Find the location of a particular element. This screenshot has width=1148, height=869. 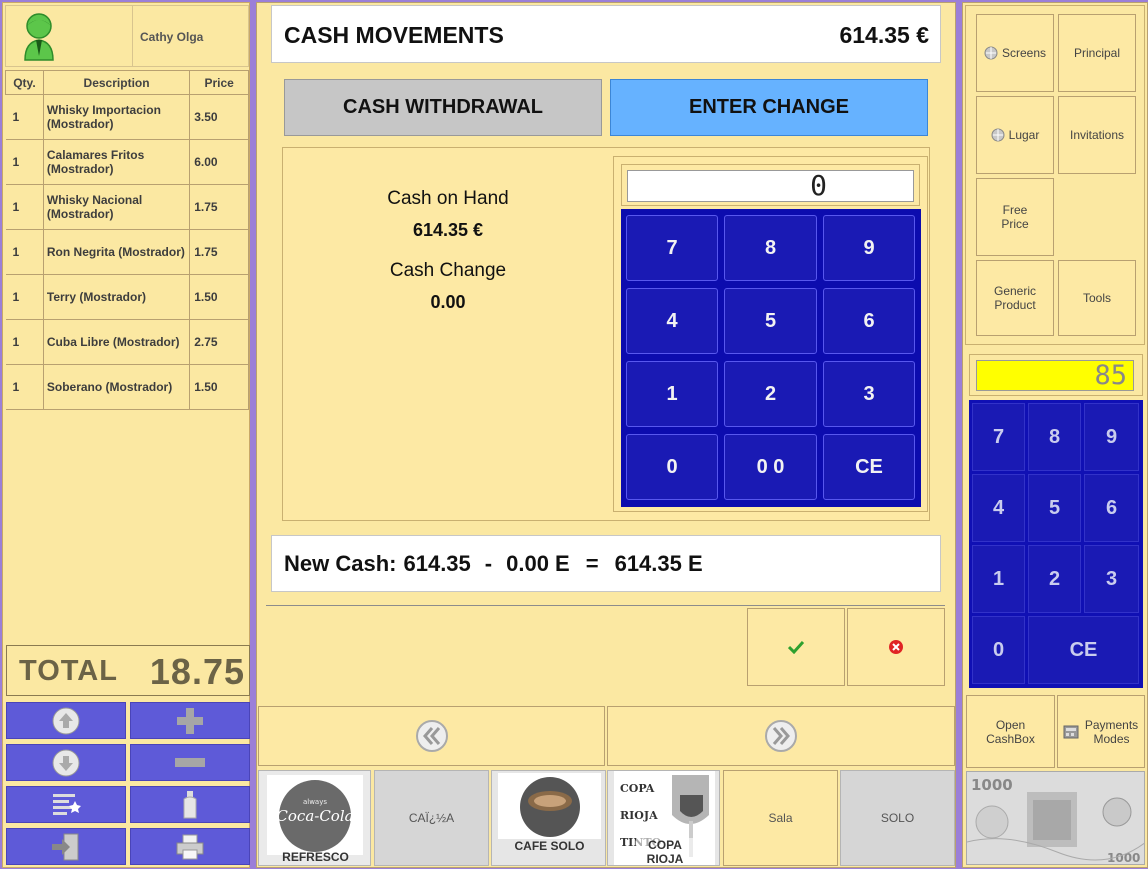

open-cashbox-label: Open CashBox is located at coordinates (1010, 731).